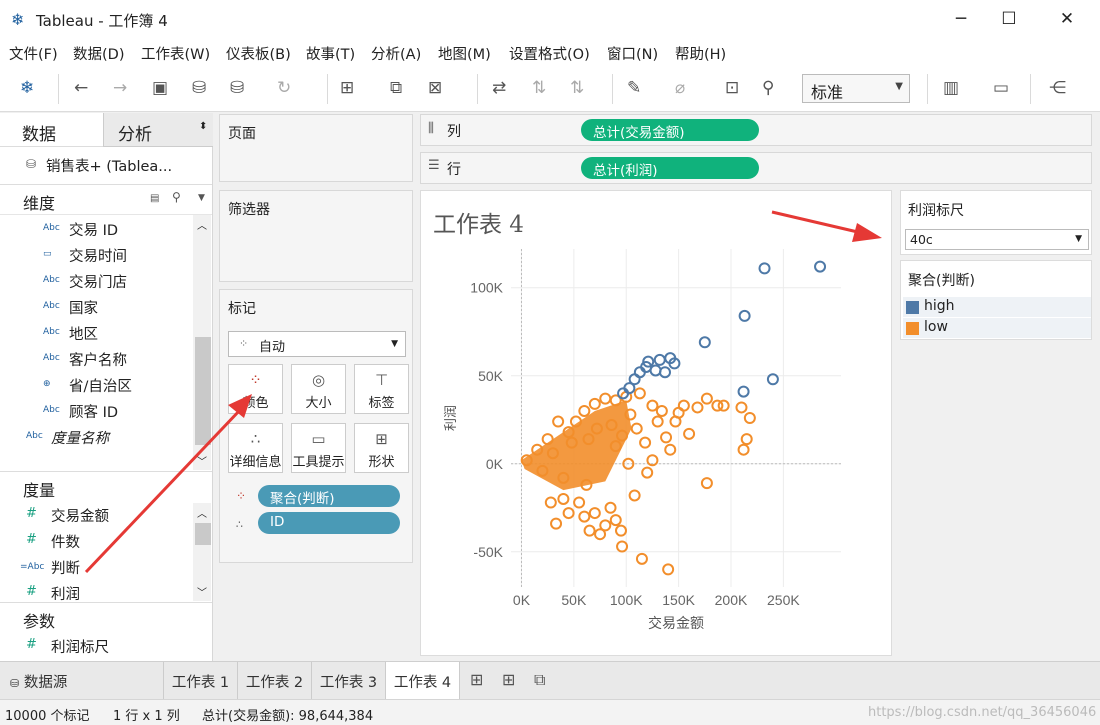 This screenshot has height=725, width=1100. Describe the element at coordinates (318, 448) in the screenshot. I see `marks-tooltip-button: ▭ 工具提示` at that location.